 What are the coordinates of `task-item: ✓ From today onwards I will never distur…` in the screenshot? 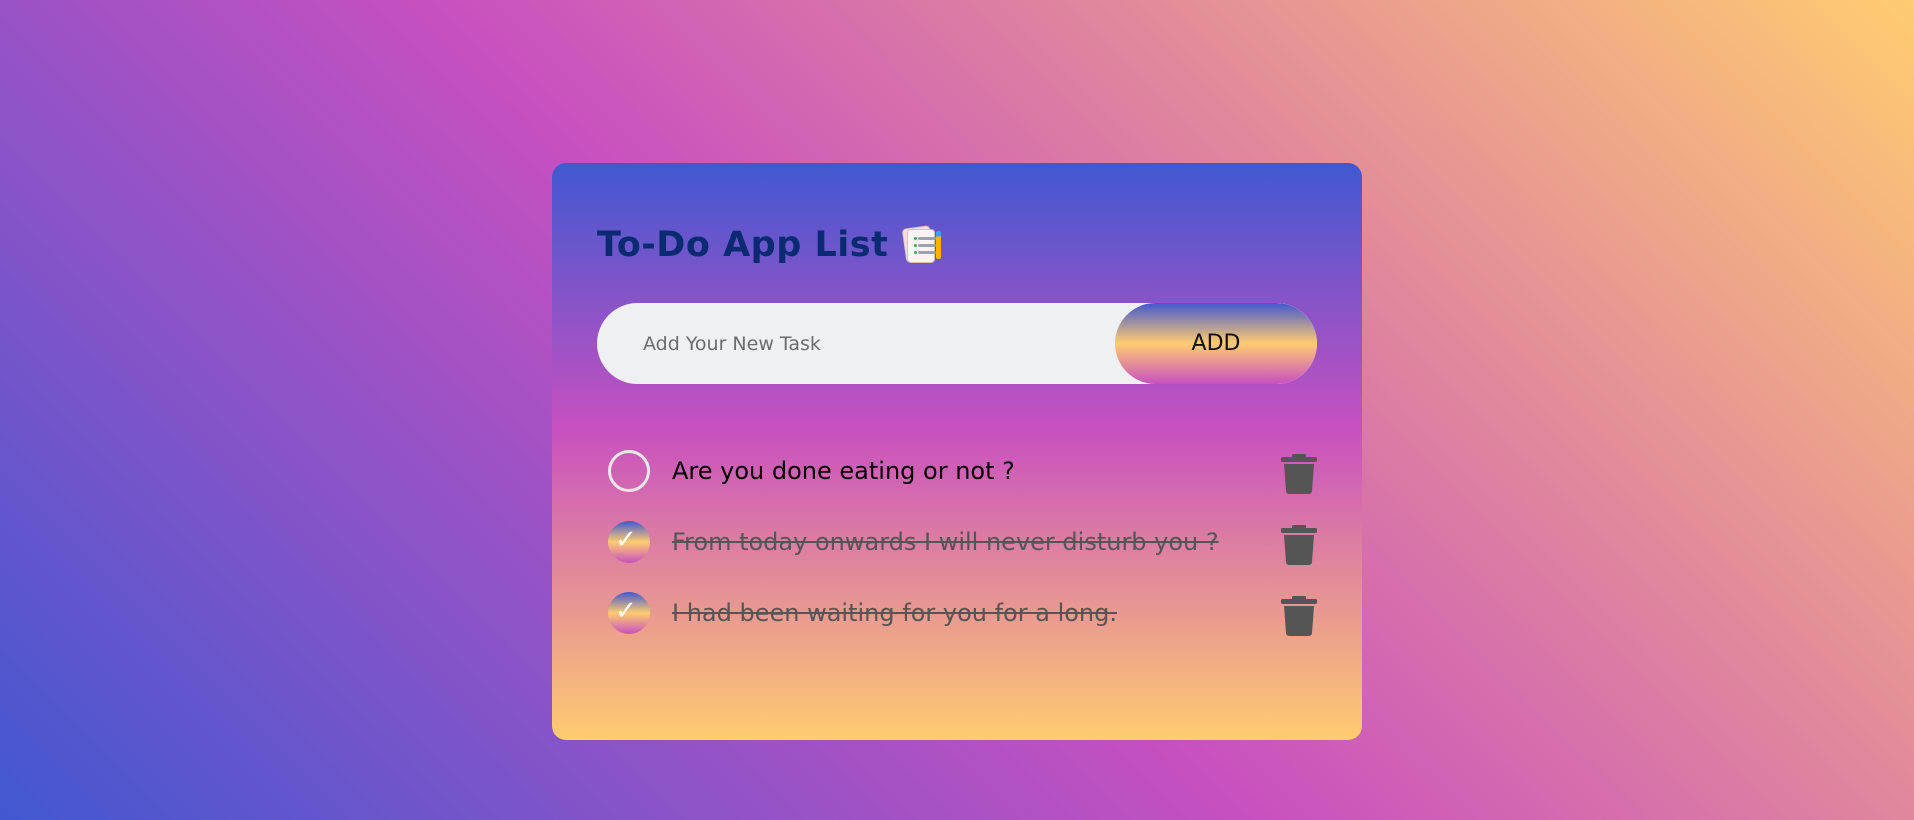 It's located at (963, 541).